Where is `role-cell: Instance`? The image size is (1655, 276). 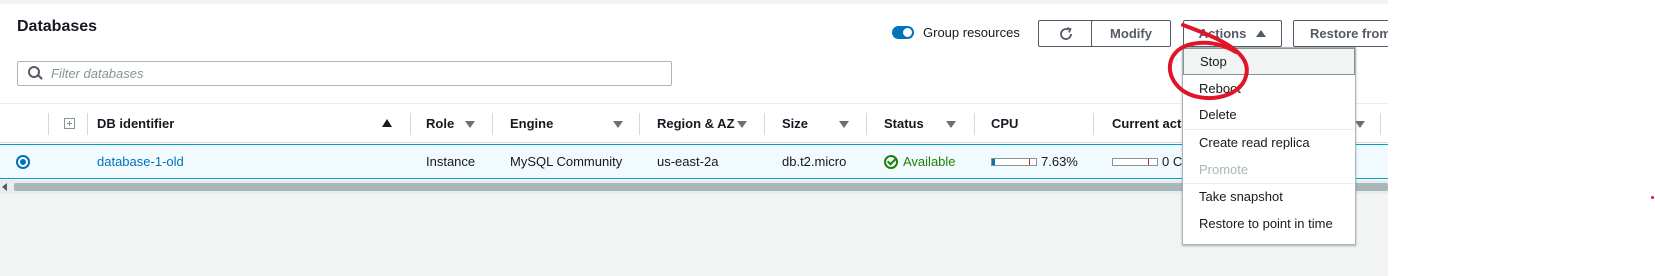 role-cell: Instance is located at coordinates (451, 161).